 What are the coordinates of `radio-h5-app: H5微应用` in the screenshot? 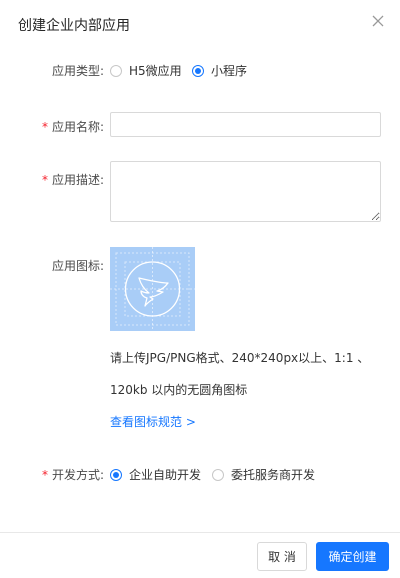 It's located at (146, 70).